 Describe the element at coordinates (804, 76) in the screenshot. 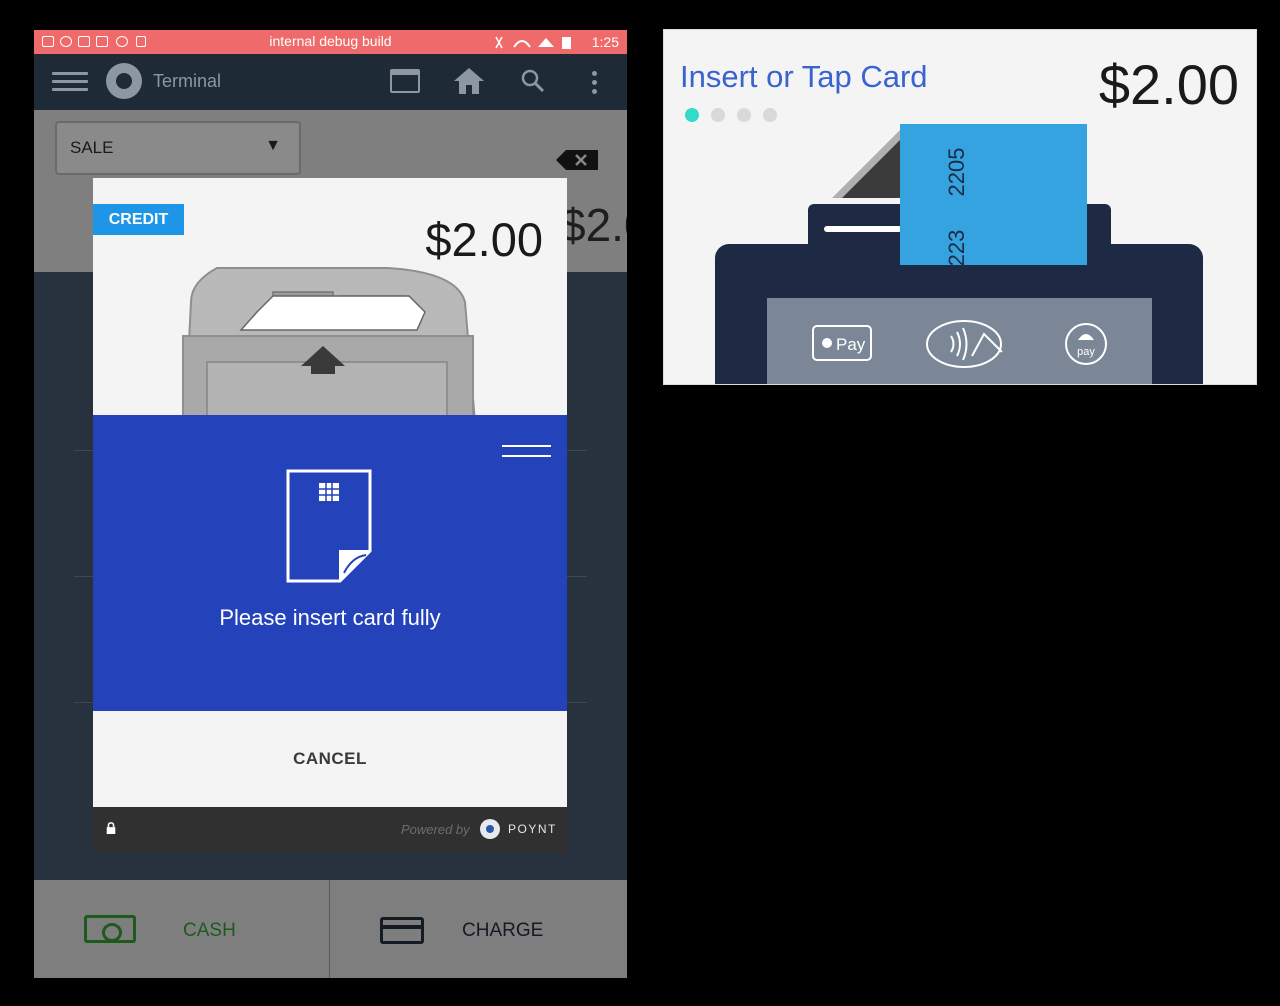

I see `insert-tap-title: Insert or Tap Card` at that location.